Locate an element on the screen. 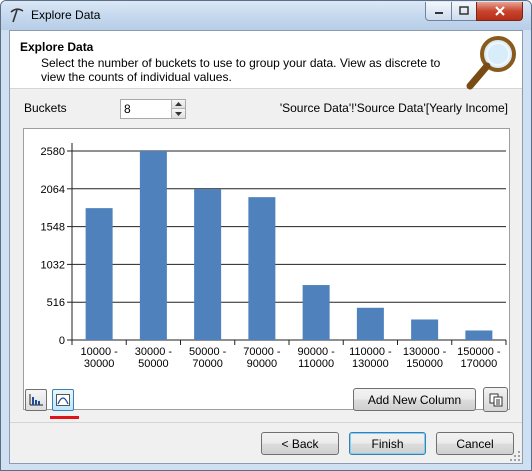  x-tick-label: 90000 - is located at coordinates (316, 352).